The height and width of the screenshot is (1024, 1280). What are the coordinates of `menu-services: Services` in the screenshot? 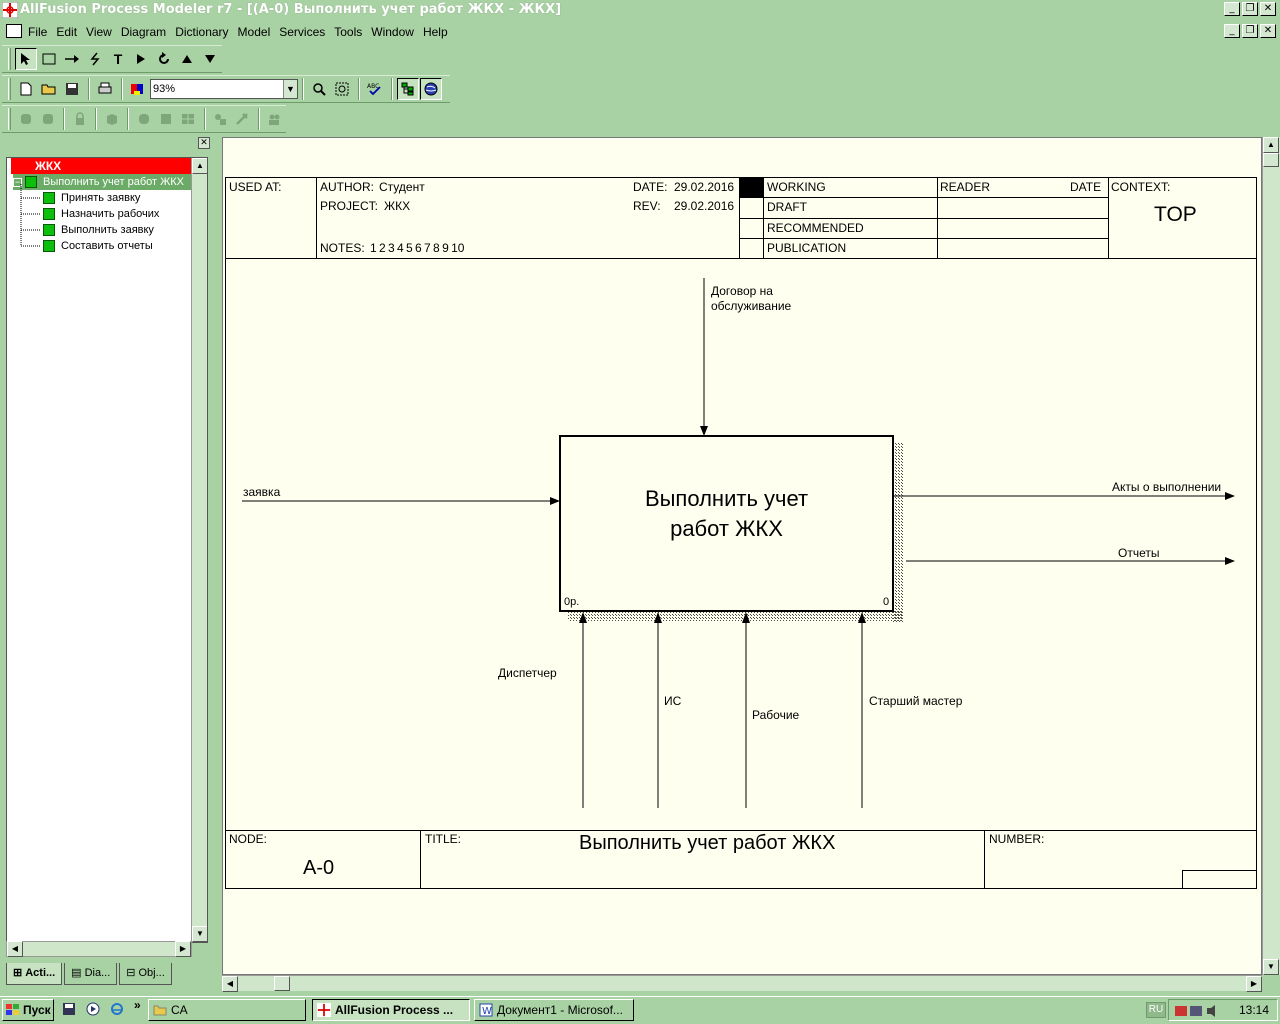 It's located at (302, 32).